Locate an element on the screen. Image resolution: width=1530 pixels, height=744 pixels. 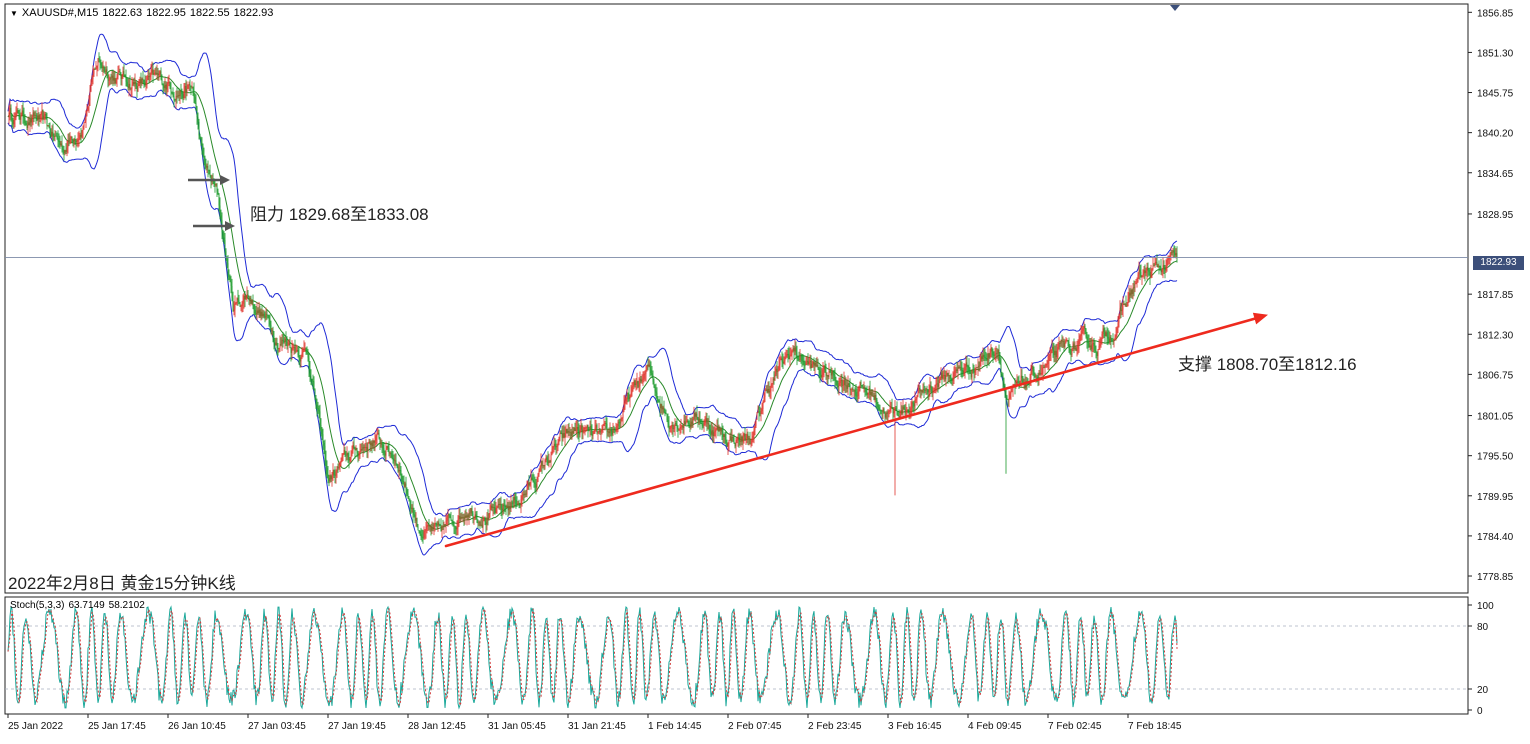
dropdown-triangle-icon: ▼ is located at coordinates (14, 13).